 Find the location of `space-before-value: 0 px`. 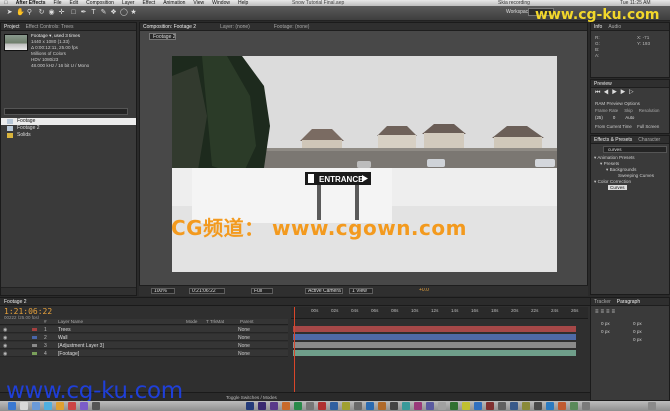

space-before-value: 0 px is located at coordinates (605, 332).